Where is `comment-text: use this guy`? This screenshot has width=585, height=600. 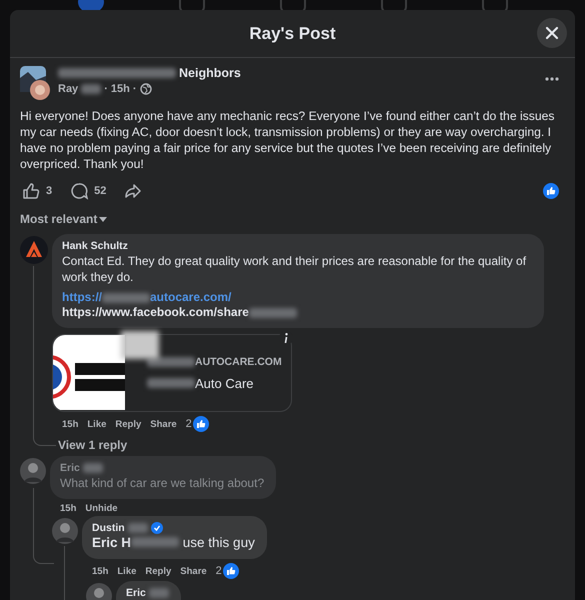
comment-text: use this guy is located at coordinates (218, 542).